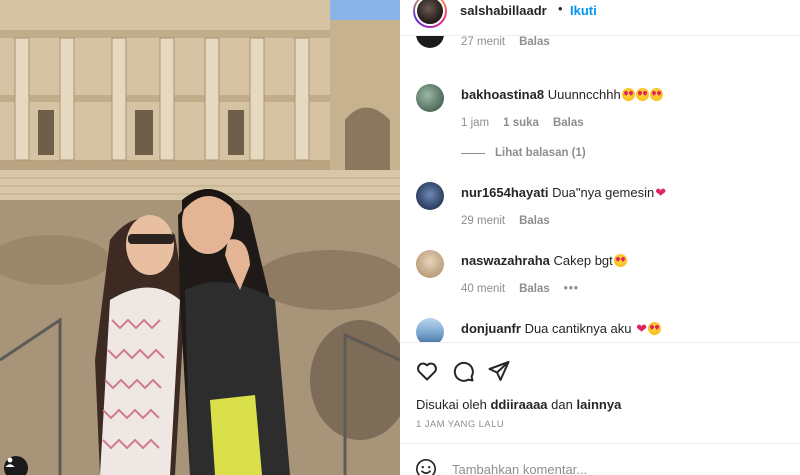 The height and width of the screenshot is (475, 800). What do you see at coordinates (451, 404) in the screenshot?
I see `likes-prefix: Disukai oleh` at bounding box center [451, 404].